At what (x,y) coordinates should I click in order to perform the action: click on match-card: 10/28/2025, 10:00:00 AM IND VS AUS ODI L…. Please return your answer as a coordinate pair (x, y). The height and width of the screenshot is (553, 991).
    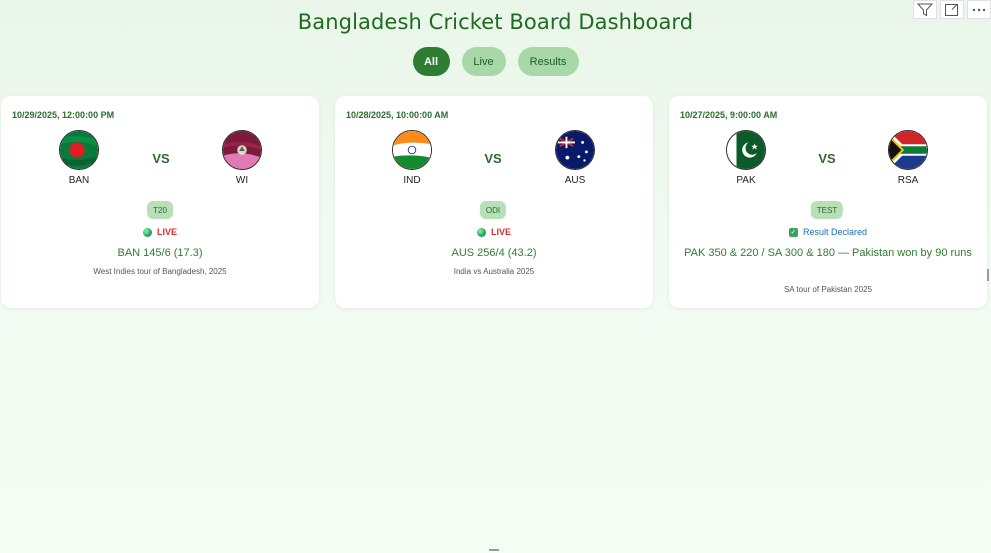
    Looking at the image, I should click on (494, 202).